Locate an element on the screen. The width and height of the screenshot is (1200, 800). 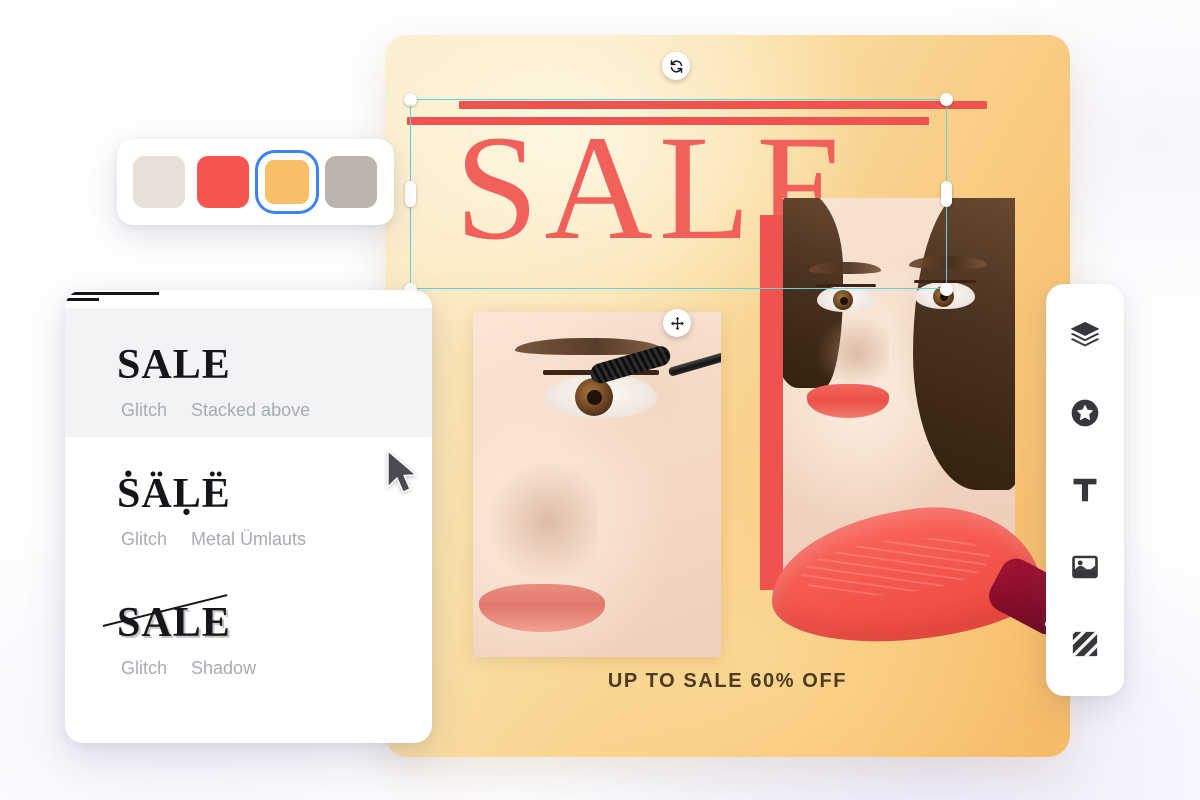
swatch-red is located at coordinates (223, 182).